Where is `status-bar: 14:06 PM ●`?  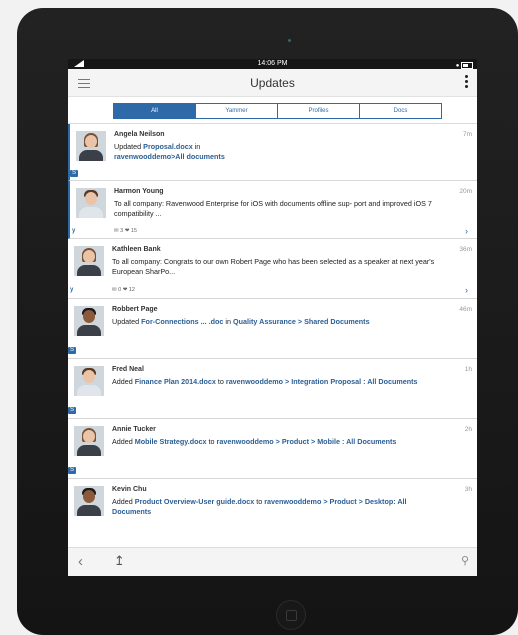 status-bar: 14:06 PM ● is located at coordinates (272, 64).